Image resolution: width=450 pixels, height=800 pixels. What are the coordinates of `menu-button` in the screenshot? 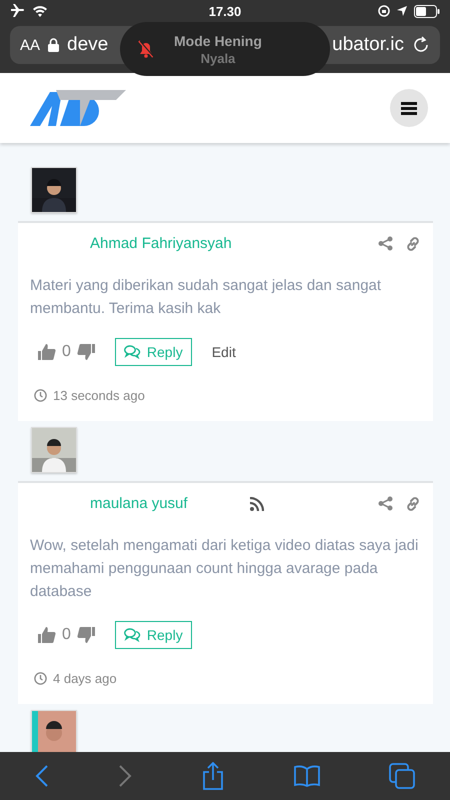 It's located at (409, 108).